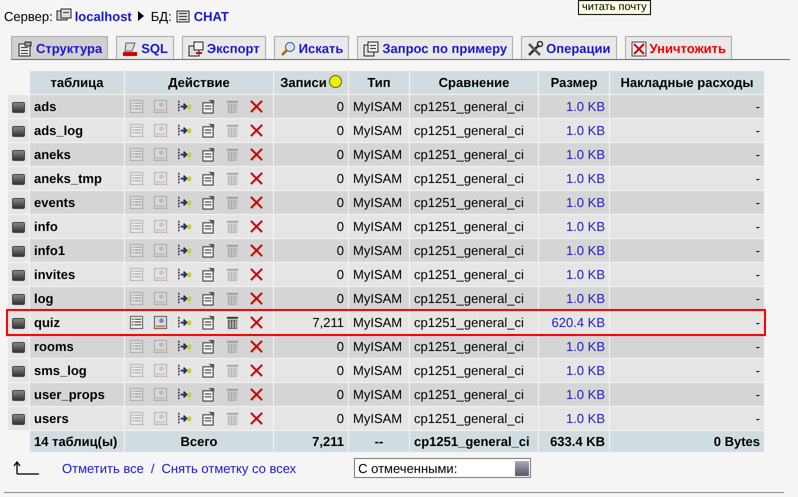  I want to click on with-selected-dropdown: С отмеченными:, so click(443, 468).